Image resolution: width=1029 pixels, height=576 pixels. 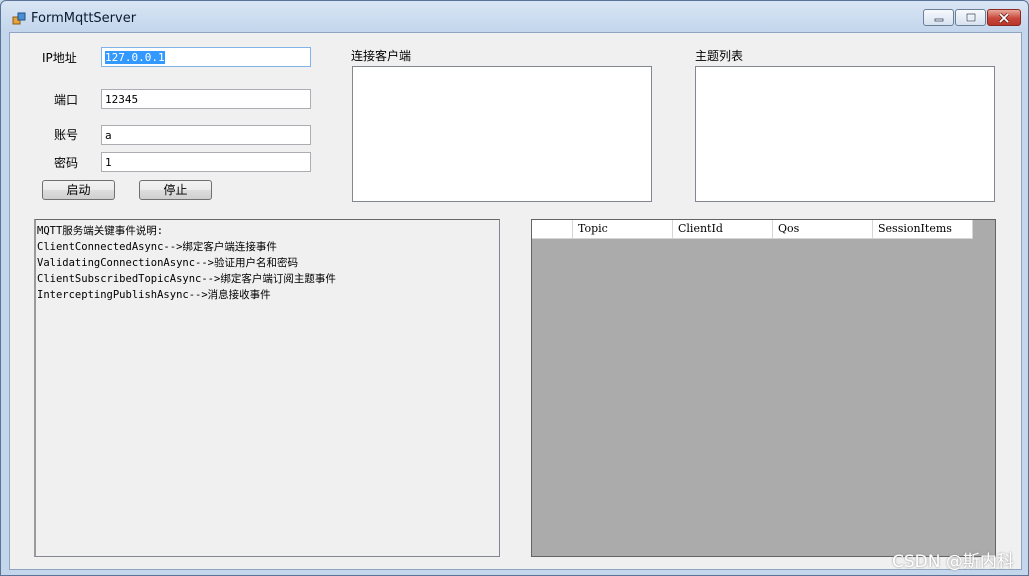 I want to click on watermark: CSDN @斯内科, so click(x=953, y=562).